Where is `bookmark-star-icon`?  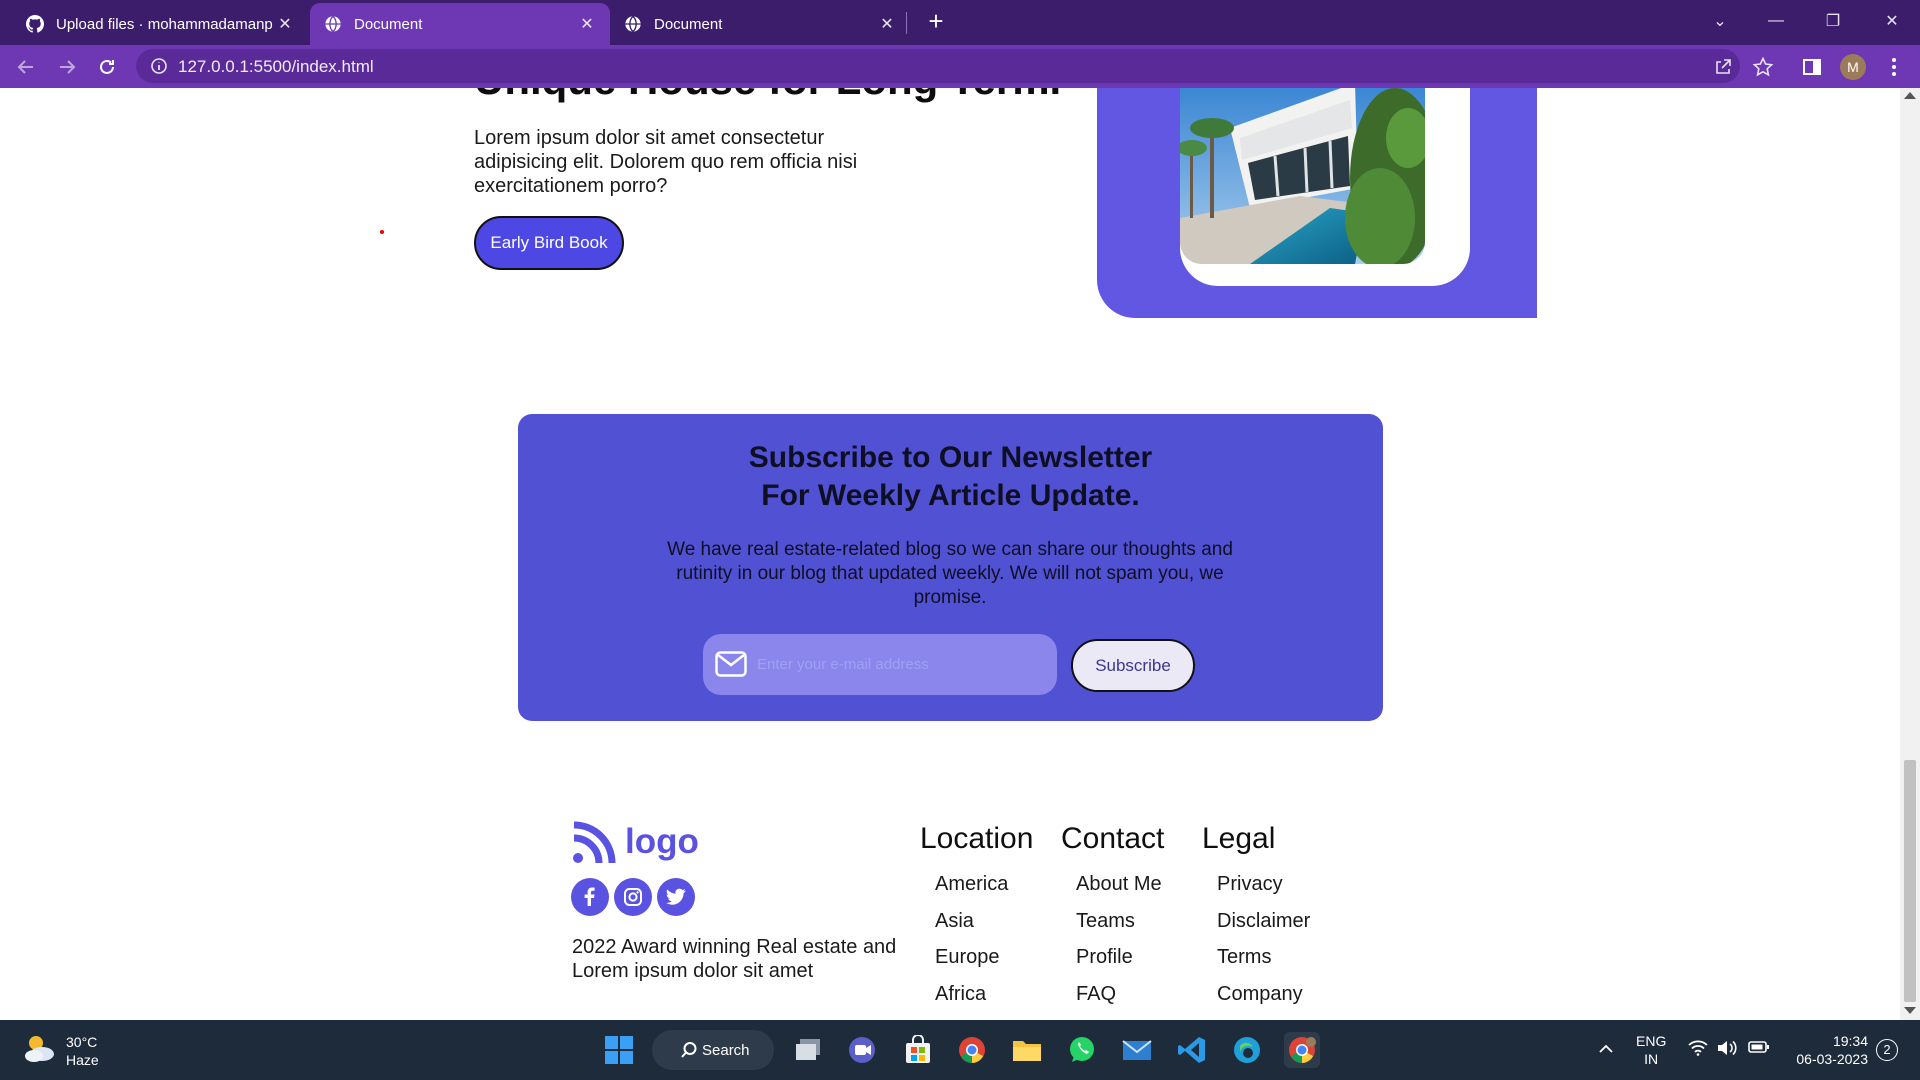 bookmark-star-icon is located at coordinates (1763, 67).